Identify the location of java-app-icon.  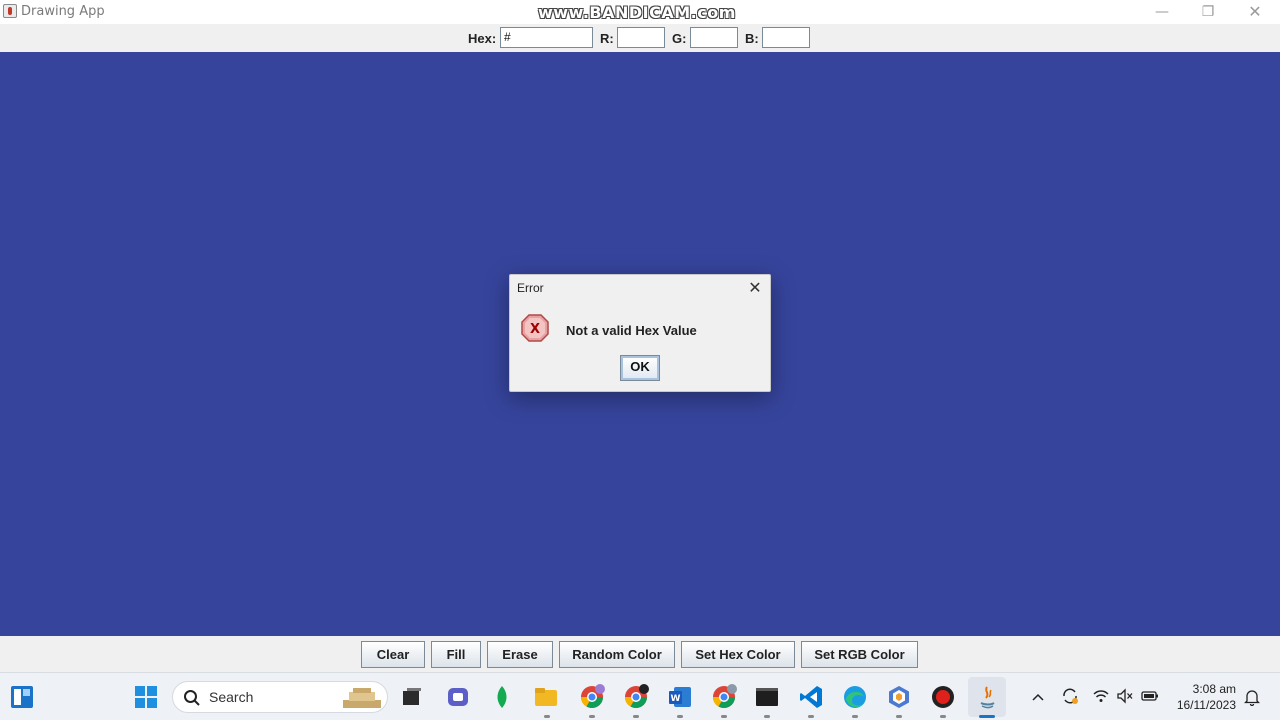
(10, 11).